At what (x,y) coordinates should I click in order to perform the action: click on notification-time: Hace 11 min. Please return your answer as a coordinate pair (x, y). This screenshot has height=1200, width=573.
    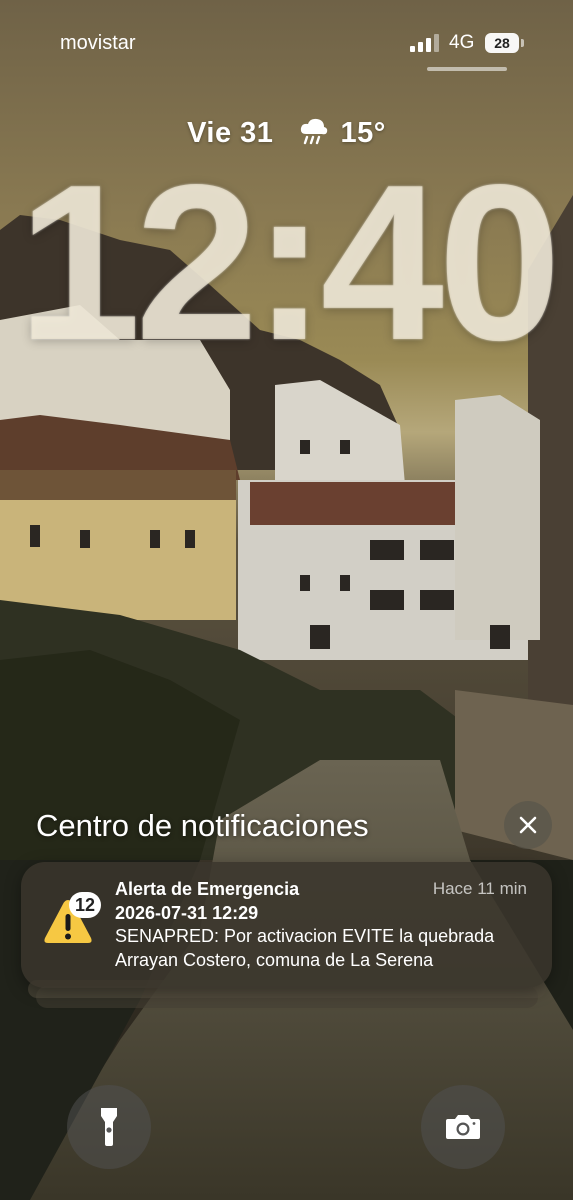
    Looking at the image, I should click on (479, 888).